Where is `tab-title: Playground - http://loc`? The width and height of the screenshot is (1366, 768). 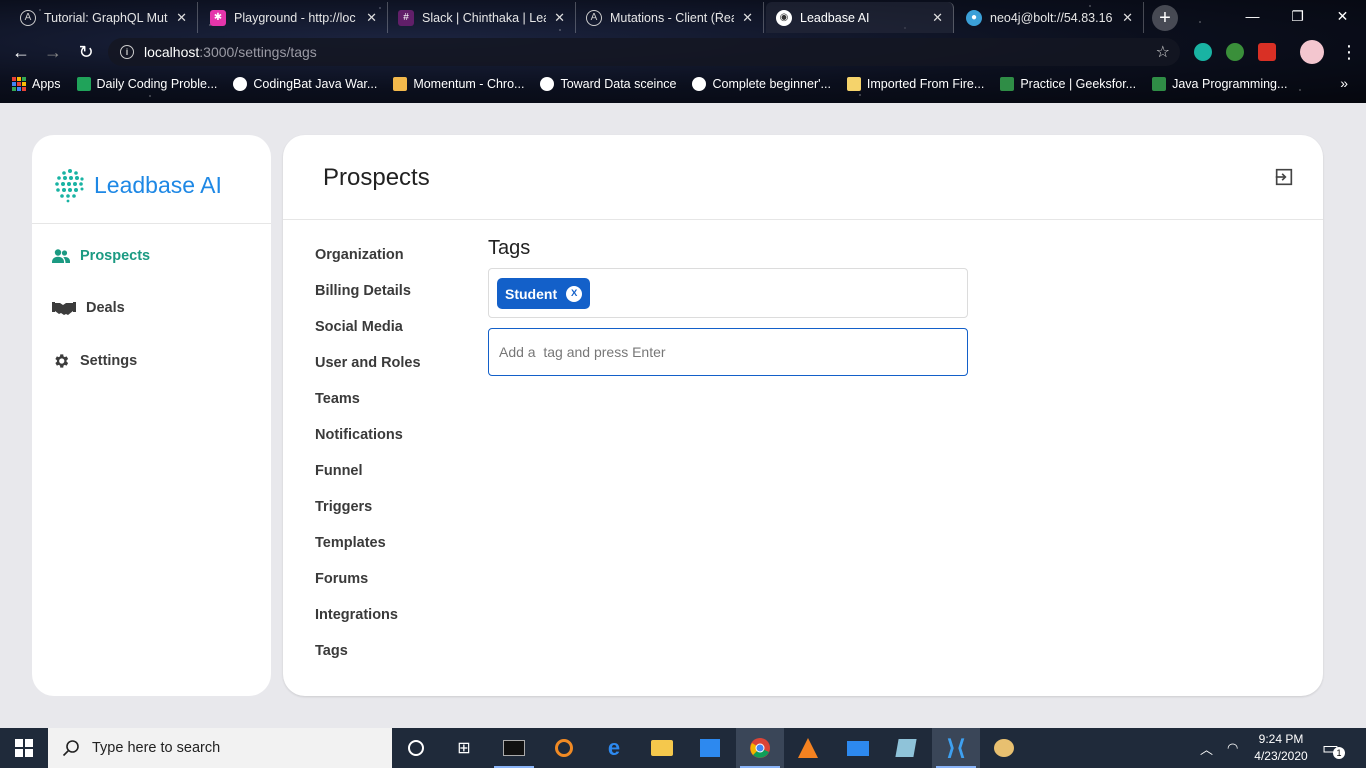 tab-title: Playground - http://loc is located at coordinates (295, 17).